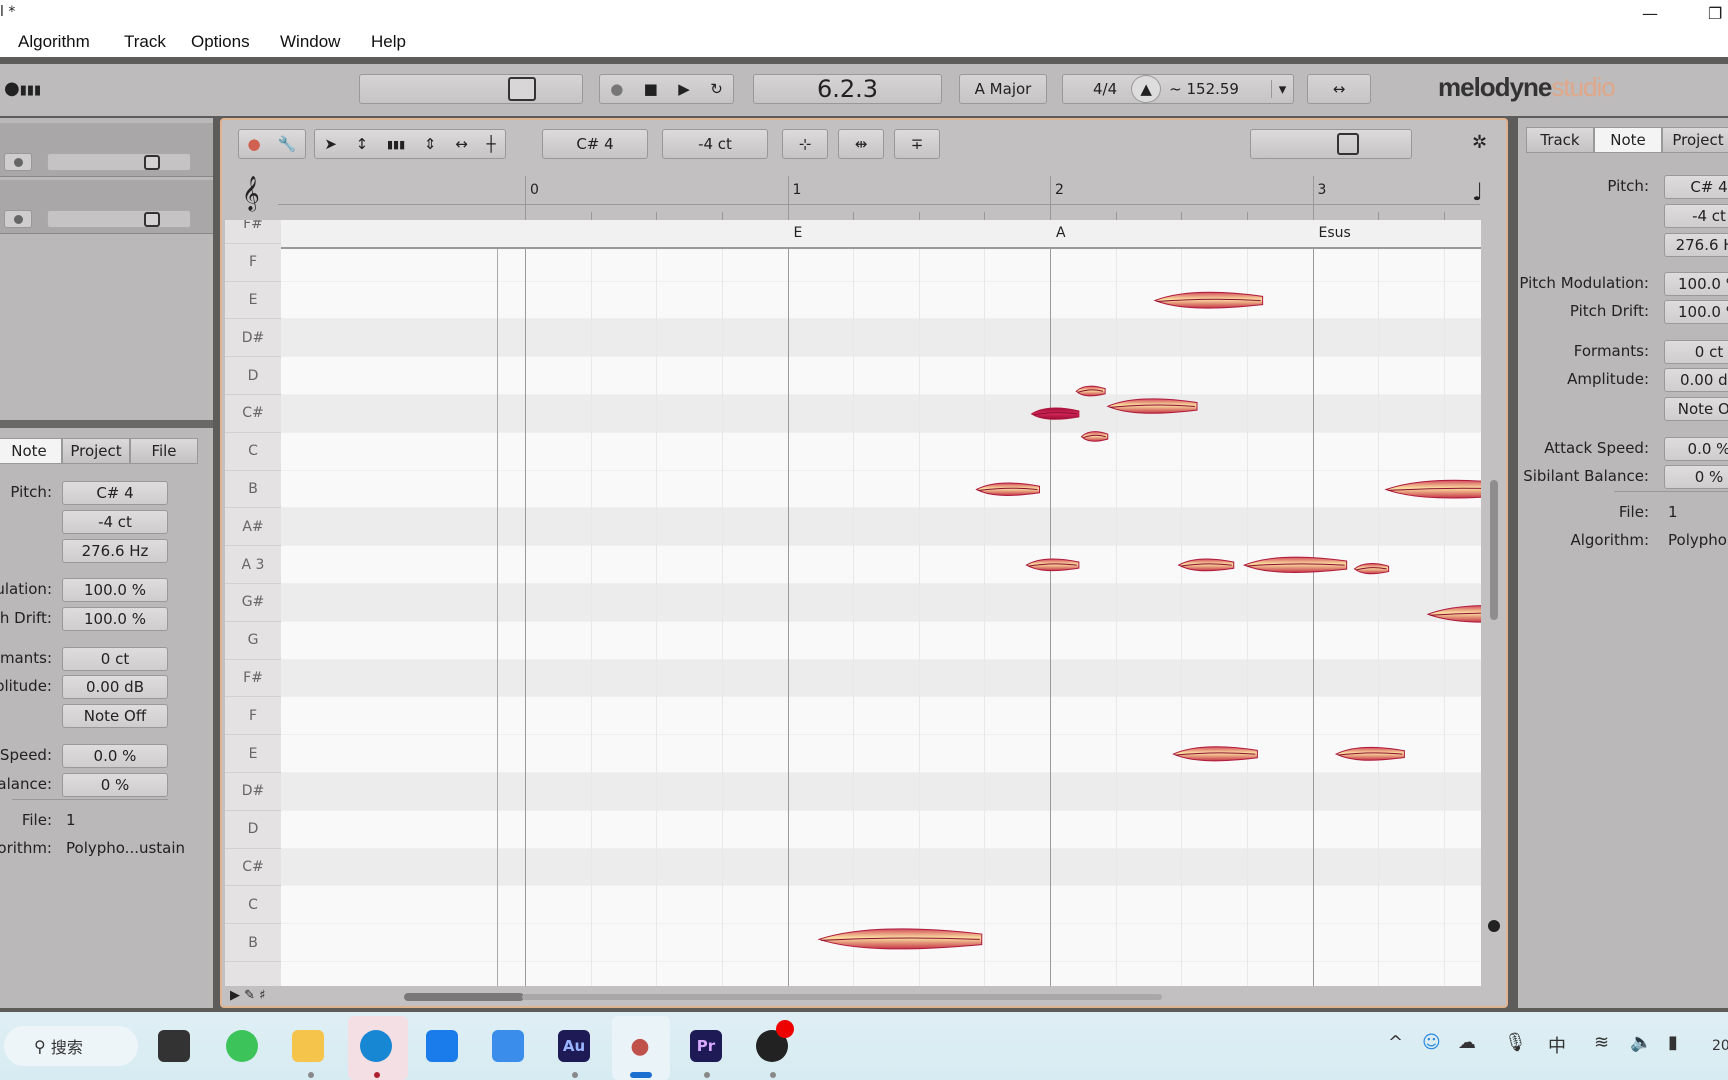  What do you see at coordinates (1477, 192) in the screenshot?
I see `note-value-icon: ♩` at bounding box center [1477, 192].